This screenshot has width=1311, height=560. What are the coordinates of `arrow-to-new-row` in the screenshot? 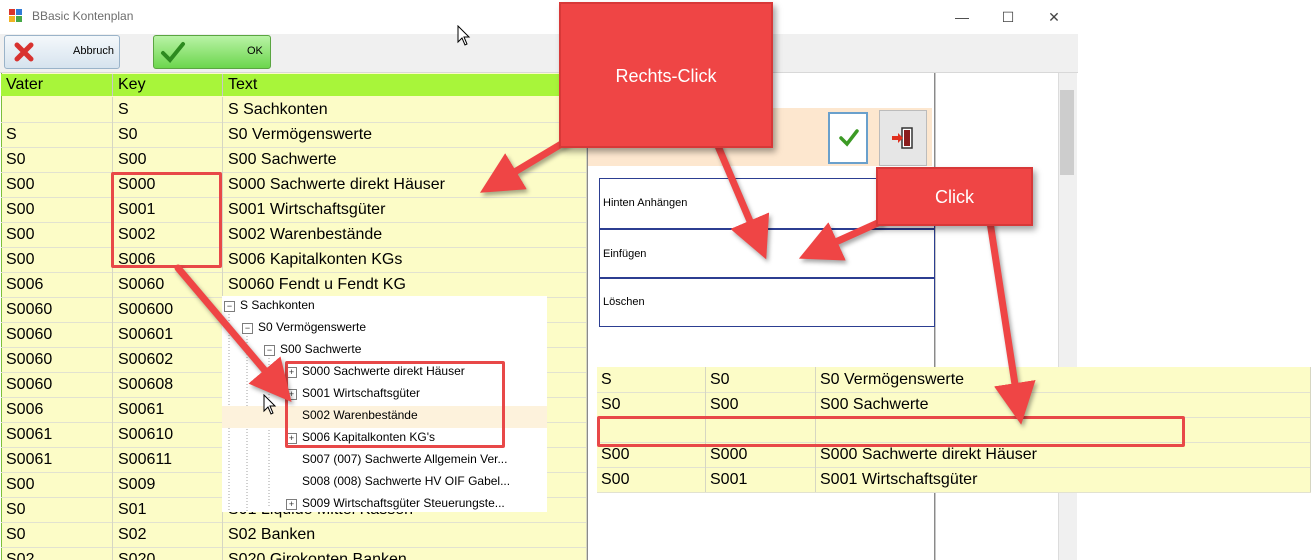 It's located at (1011, 321).